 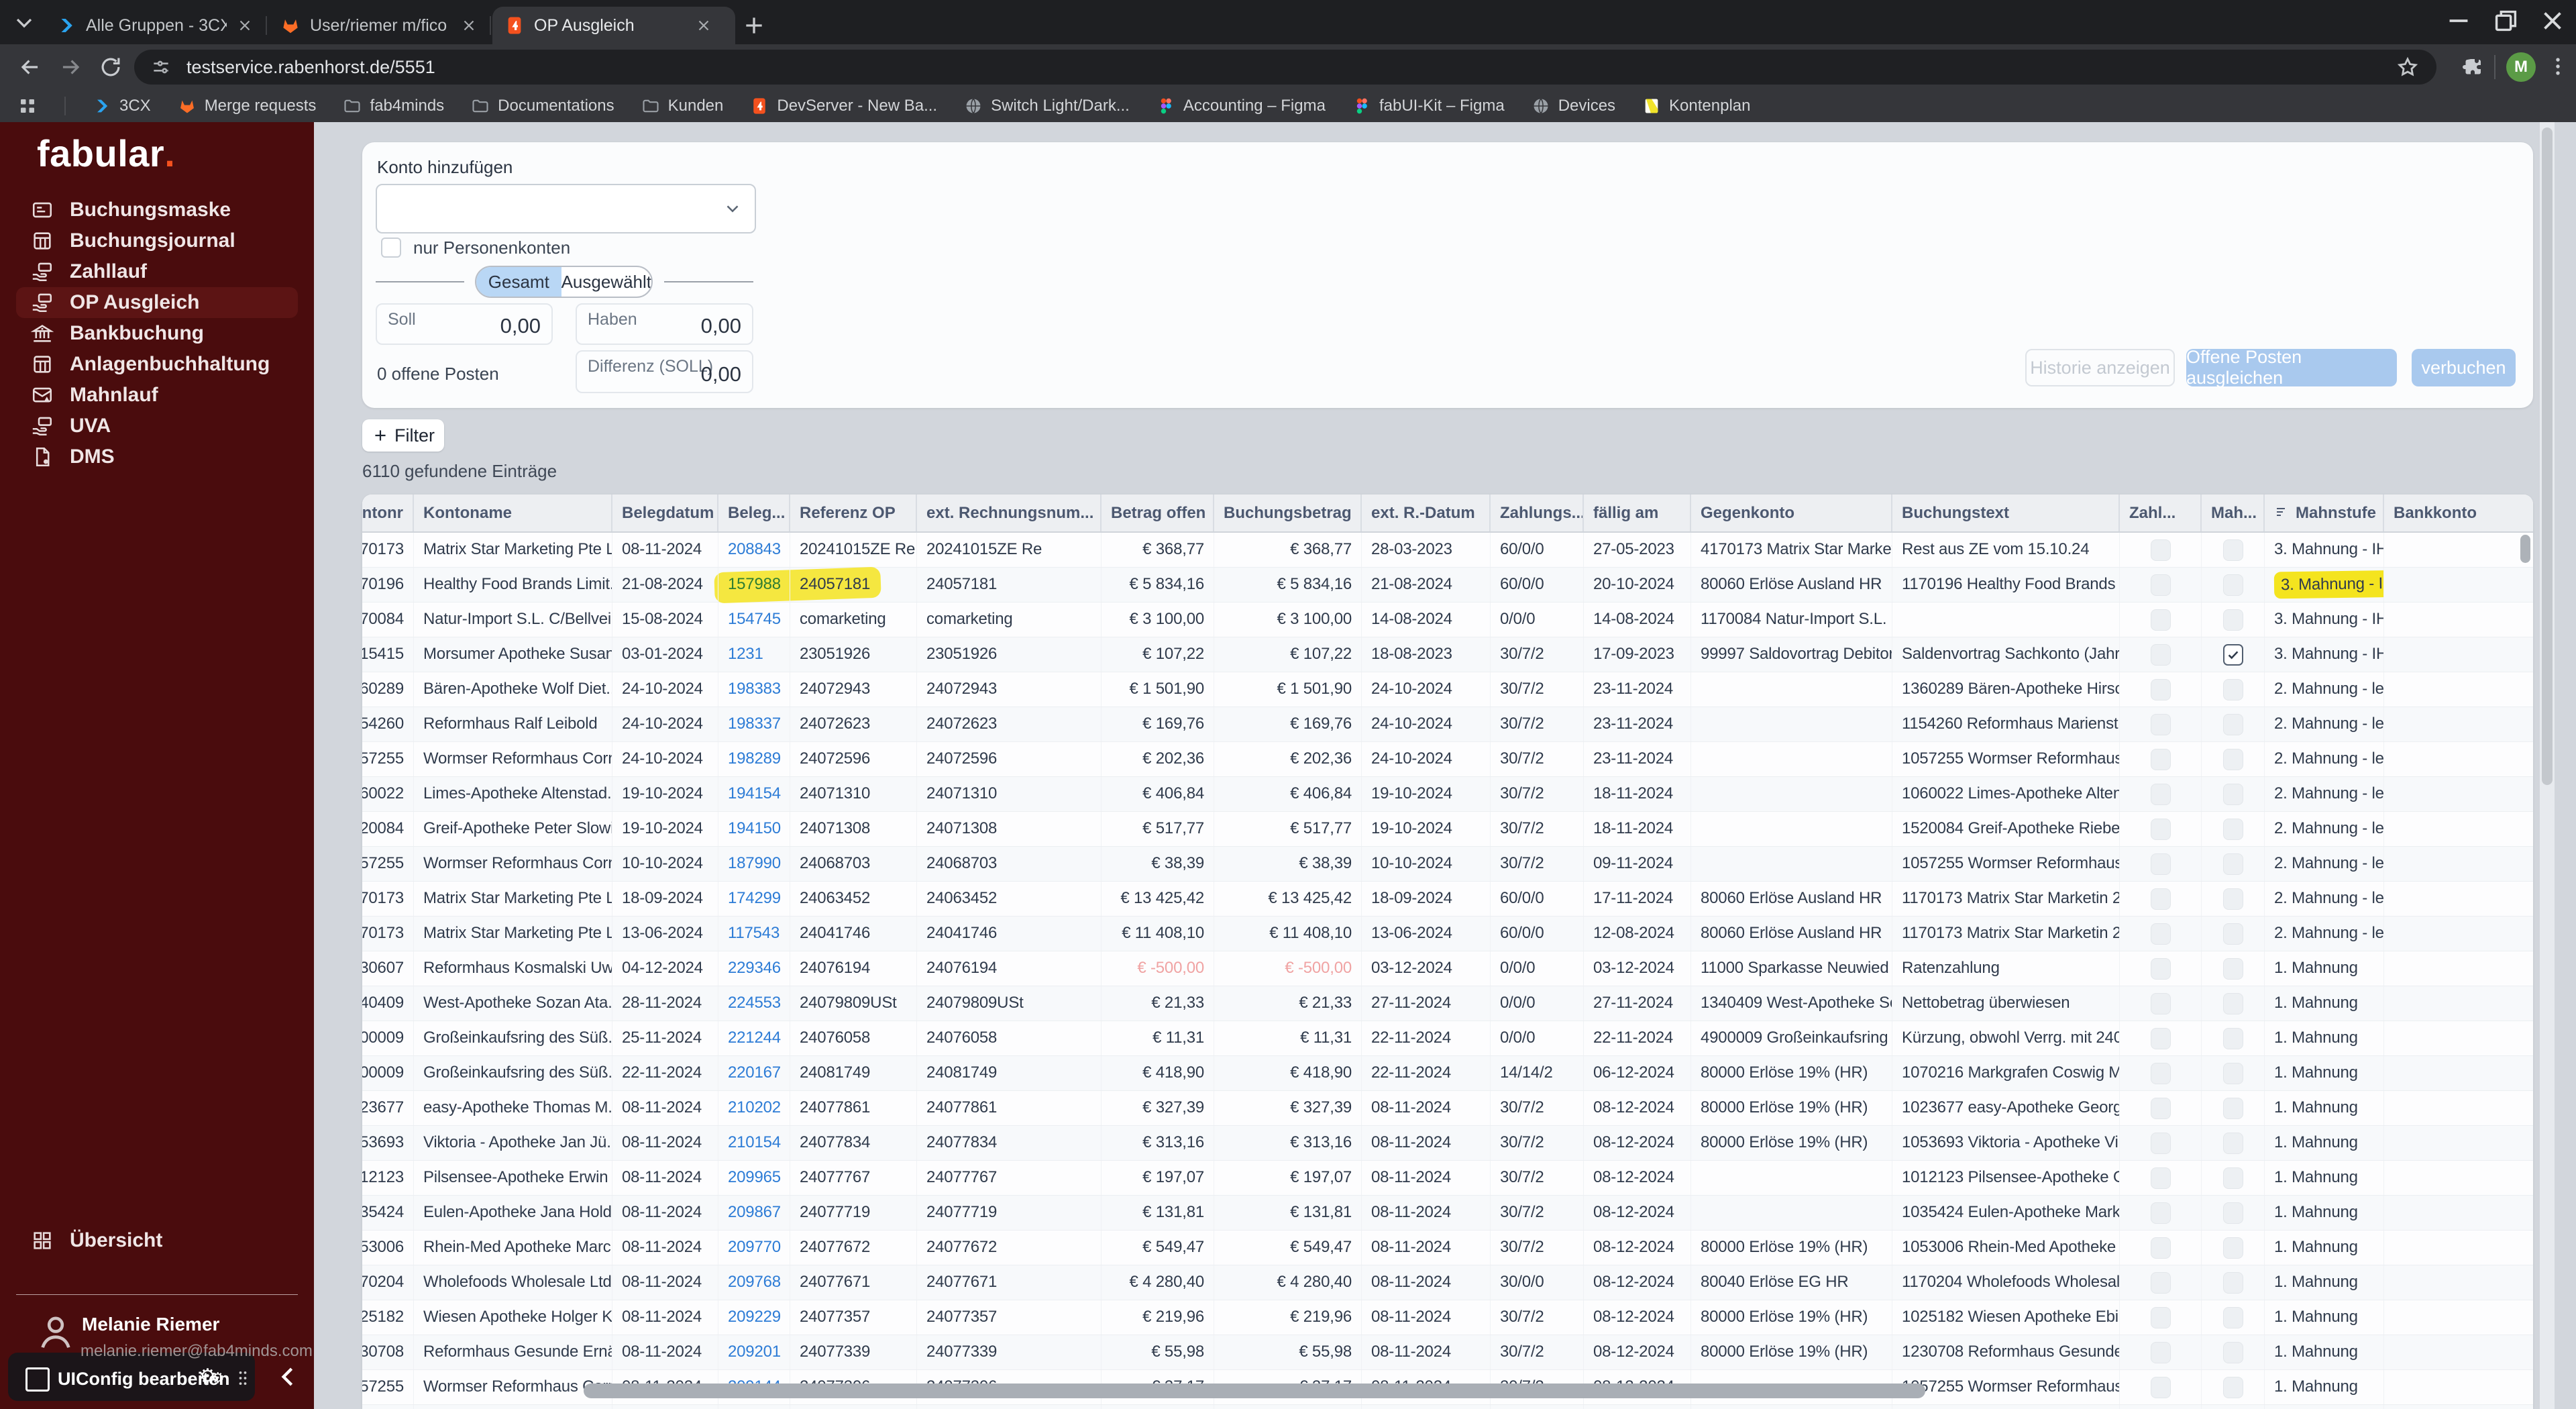 What do you see at coordinates (2464, 367) in the screenshot?
I see `verbuchen-button: verbuchen` at bounding box center [2464, 367].